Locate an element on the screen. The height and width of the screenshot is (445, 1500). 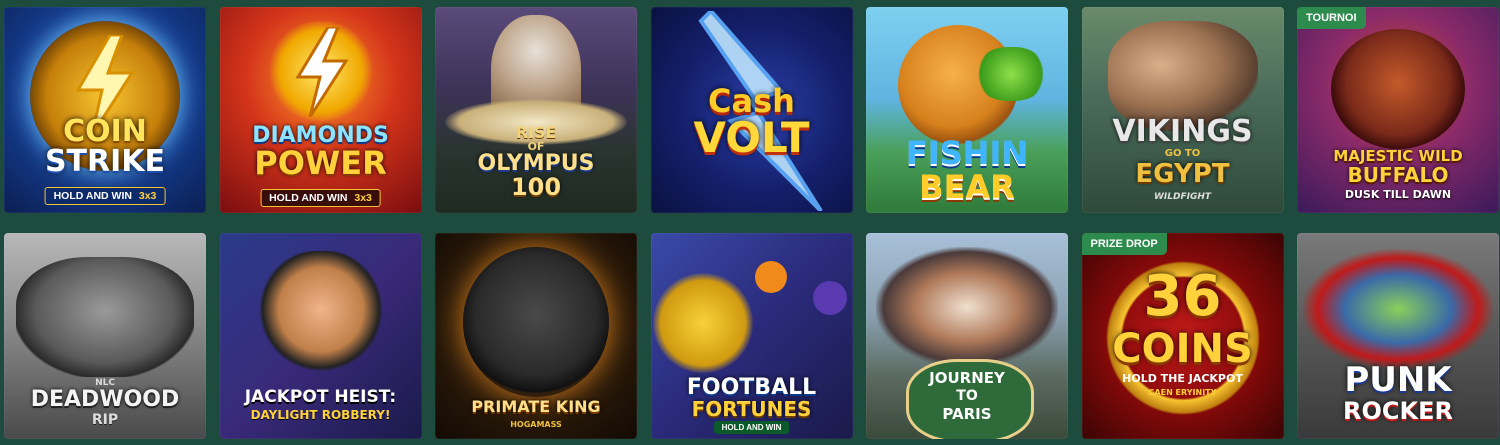
game-tile-deadwood: NLC DEADWOOD RIP is located at coordinates (105, 336).